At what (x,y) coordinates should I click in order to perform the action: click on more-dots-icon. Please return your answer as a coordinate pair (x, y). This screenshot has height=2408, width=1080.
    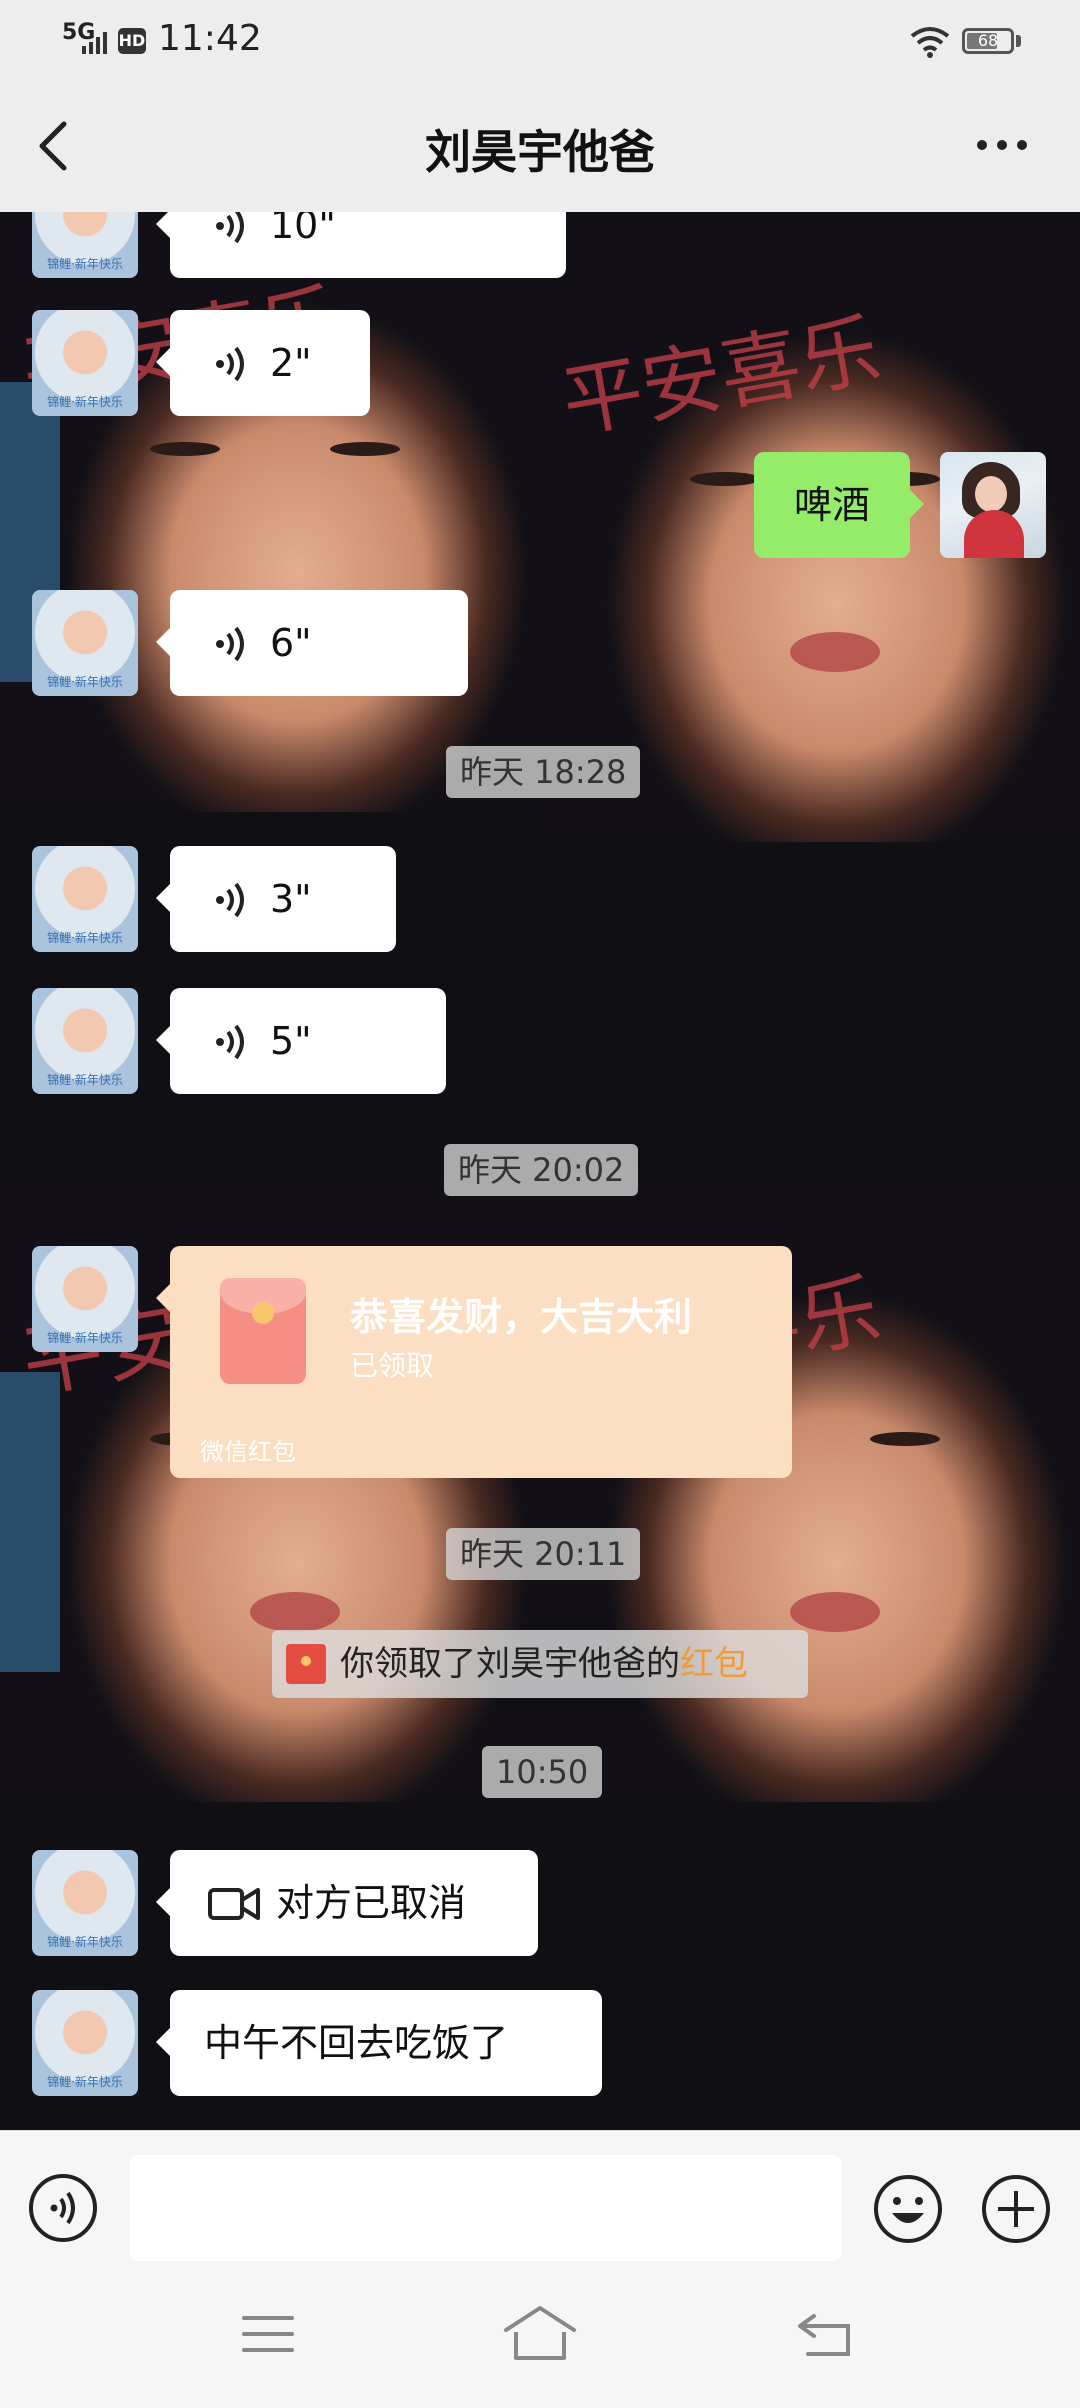
    Looking at the image, I should click on (1002, 145).